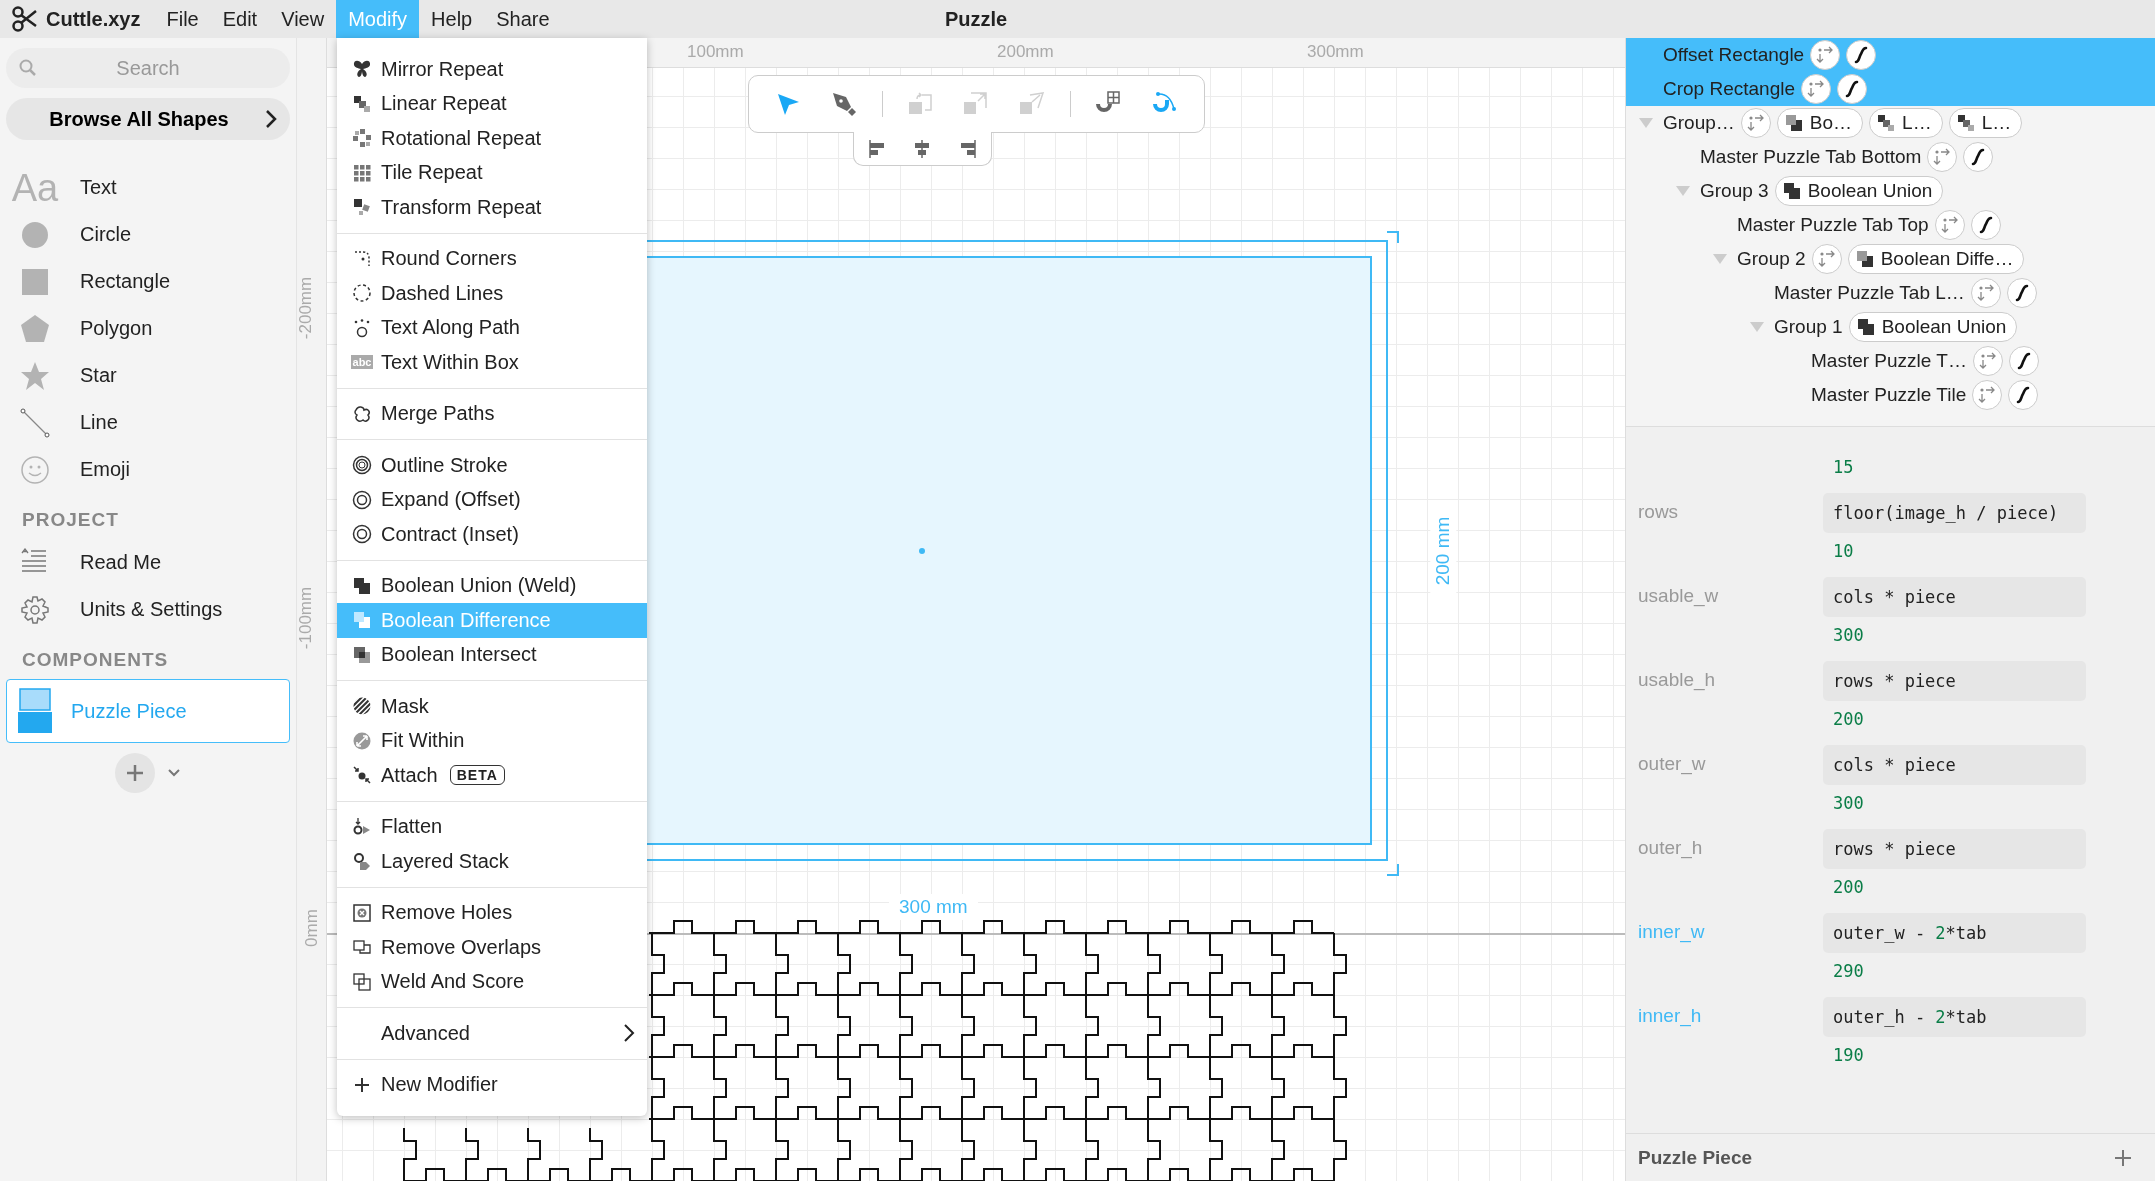  I want to click on add-button, so click(135, 773).